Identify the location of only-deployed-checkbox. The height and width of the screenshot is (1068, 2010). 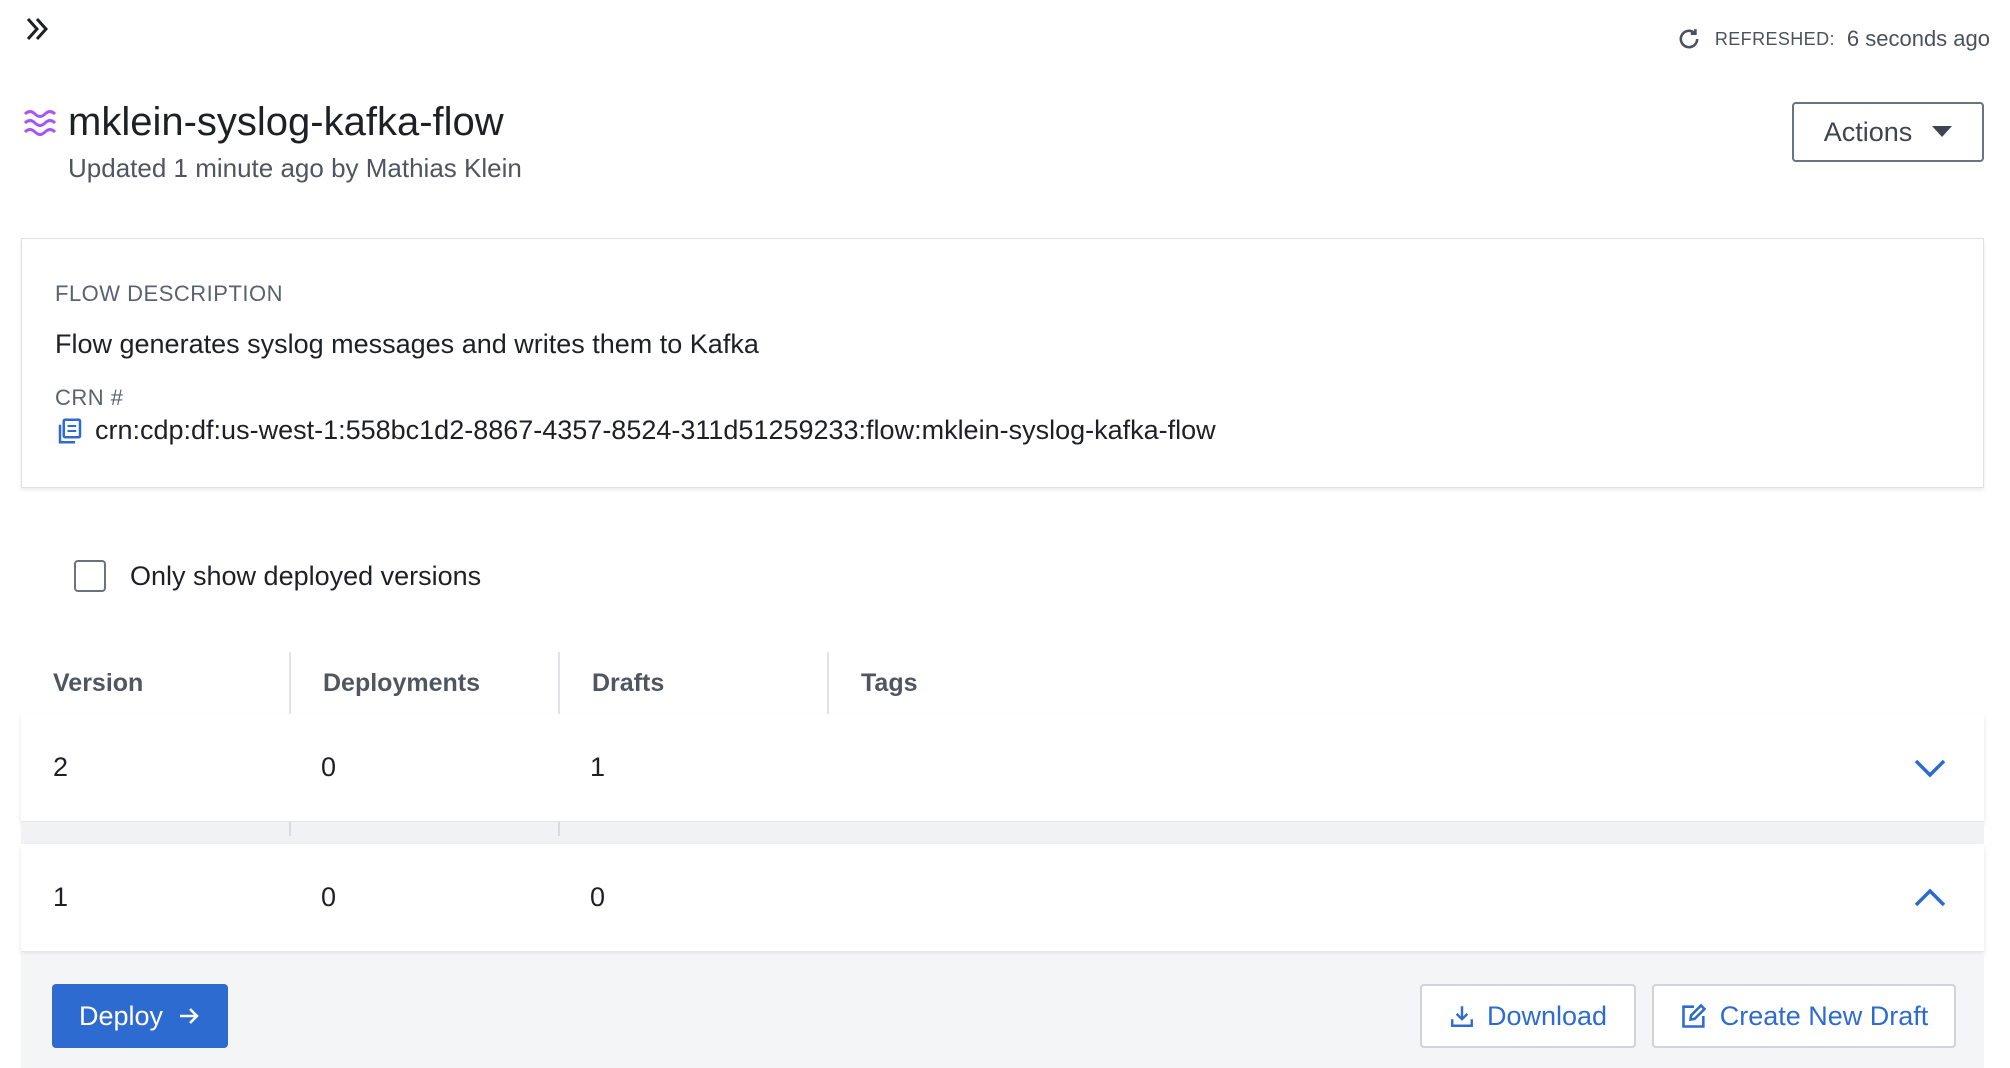
(90, 576).